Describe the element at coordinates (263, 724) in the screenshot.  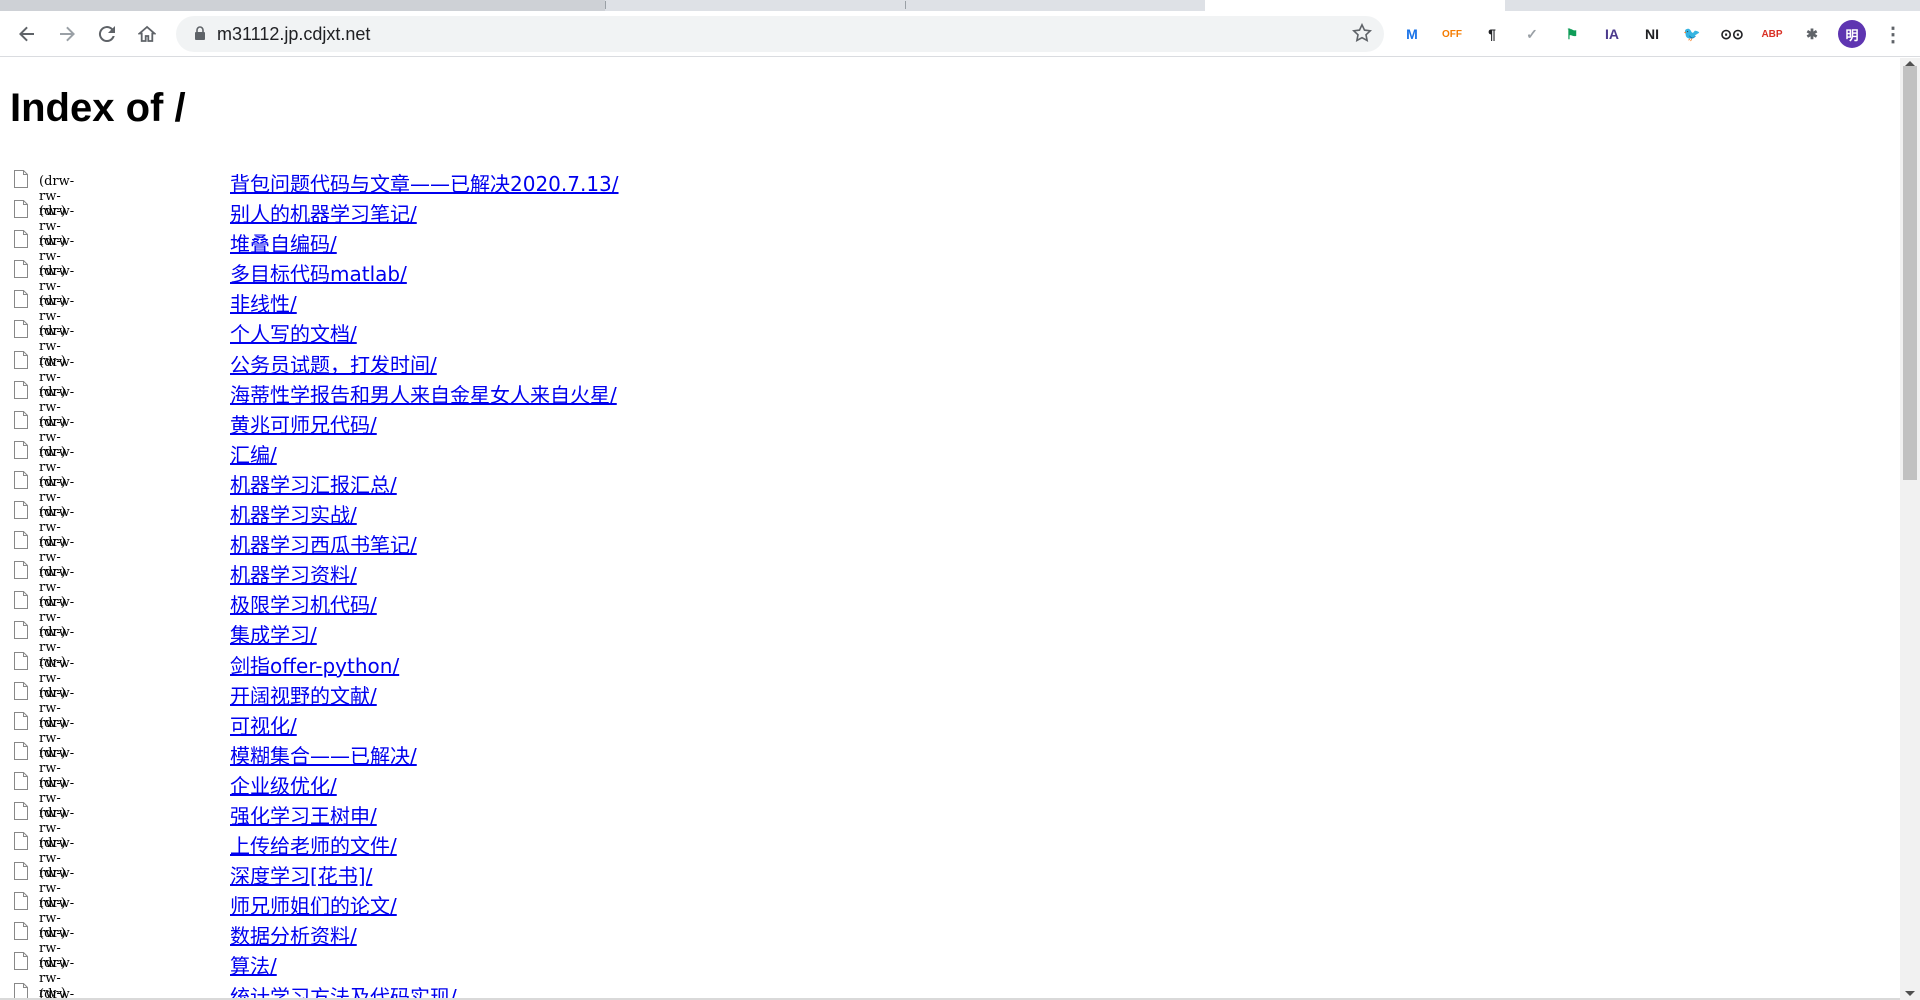
I see `directory-link: 可视化/` at that location.